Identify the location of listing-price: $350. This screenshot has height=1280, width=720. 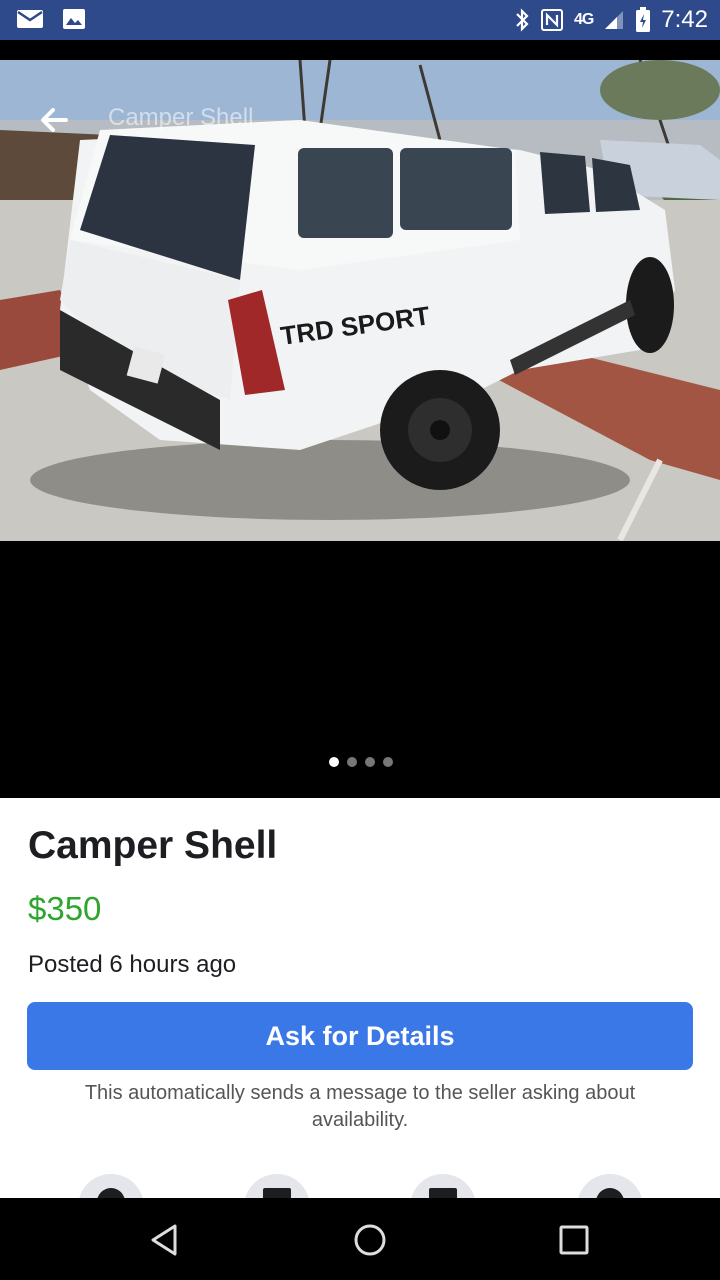
(65, 908).